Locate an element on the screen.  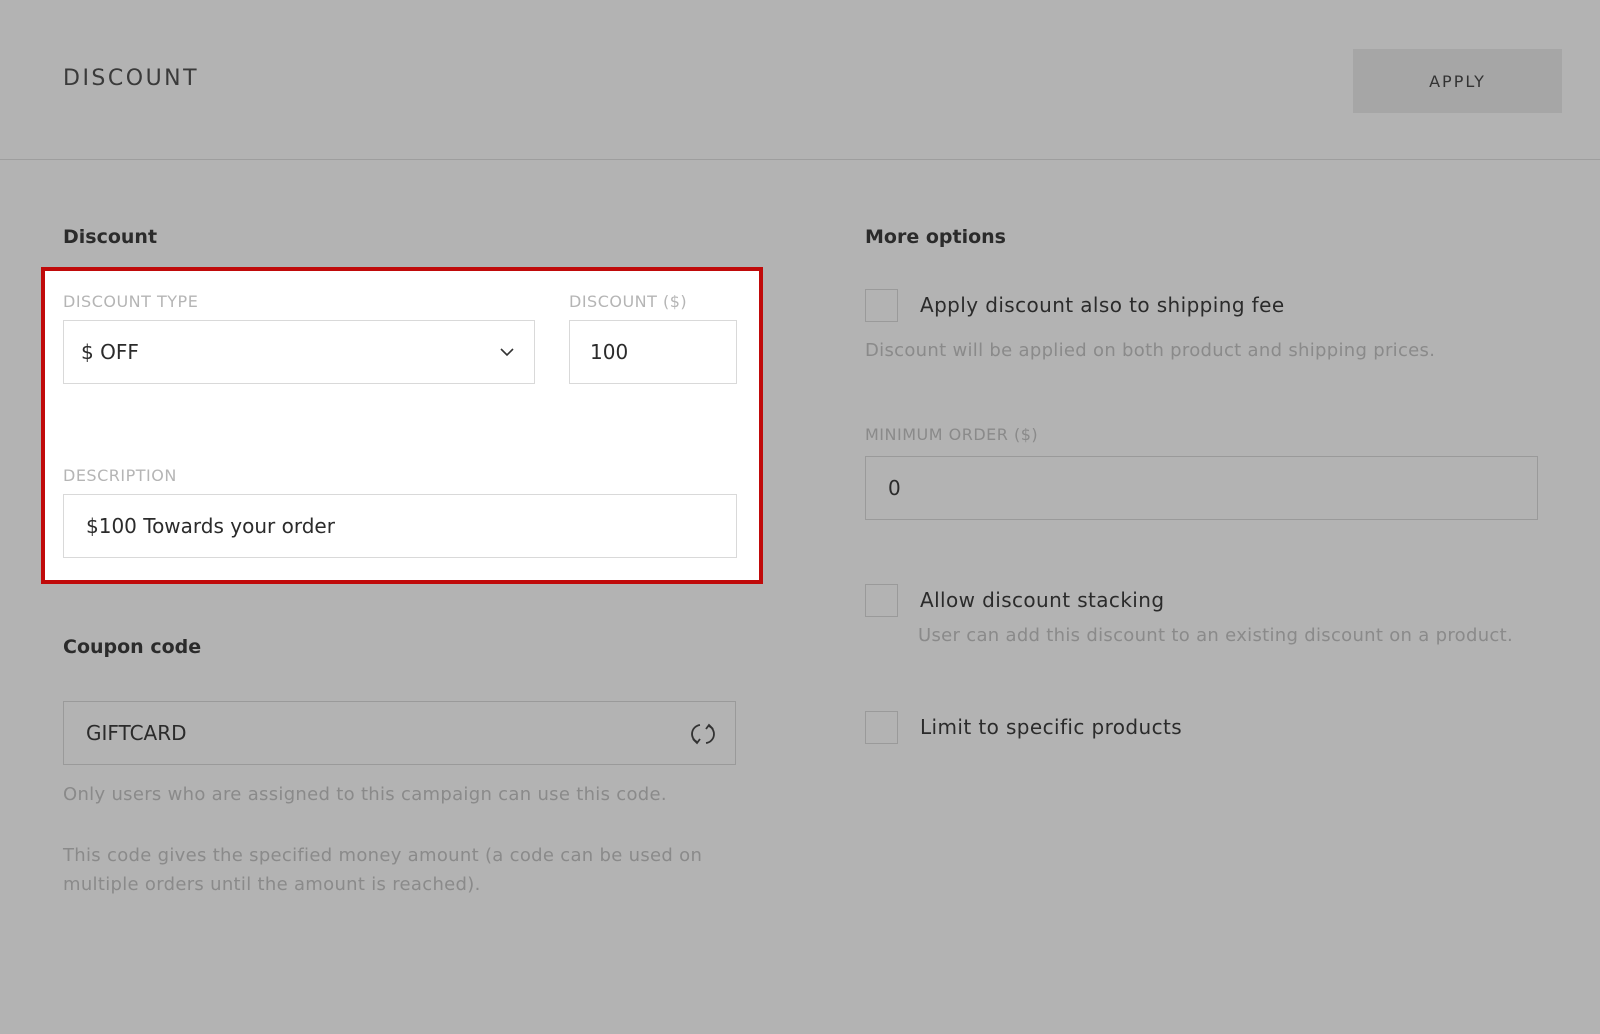
refresh-icon is located at coordinates (703, 734).